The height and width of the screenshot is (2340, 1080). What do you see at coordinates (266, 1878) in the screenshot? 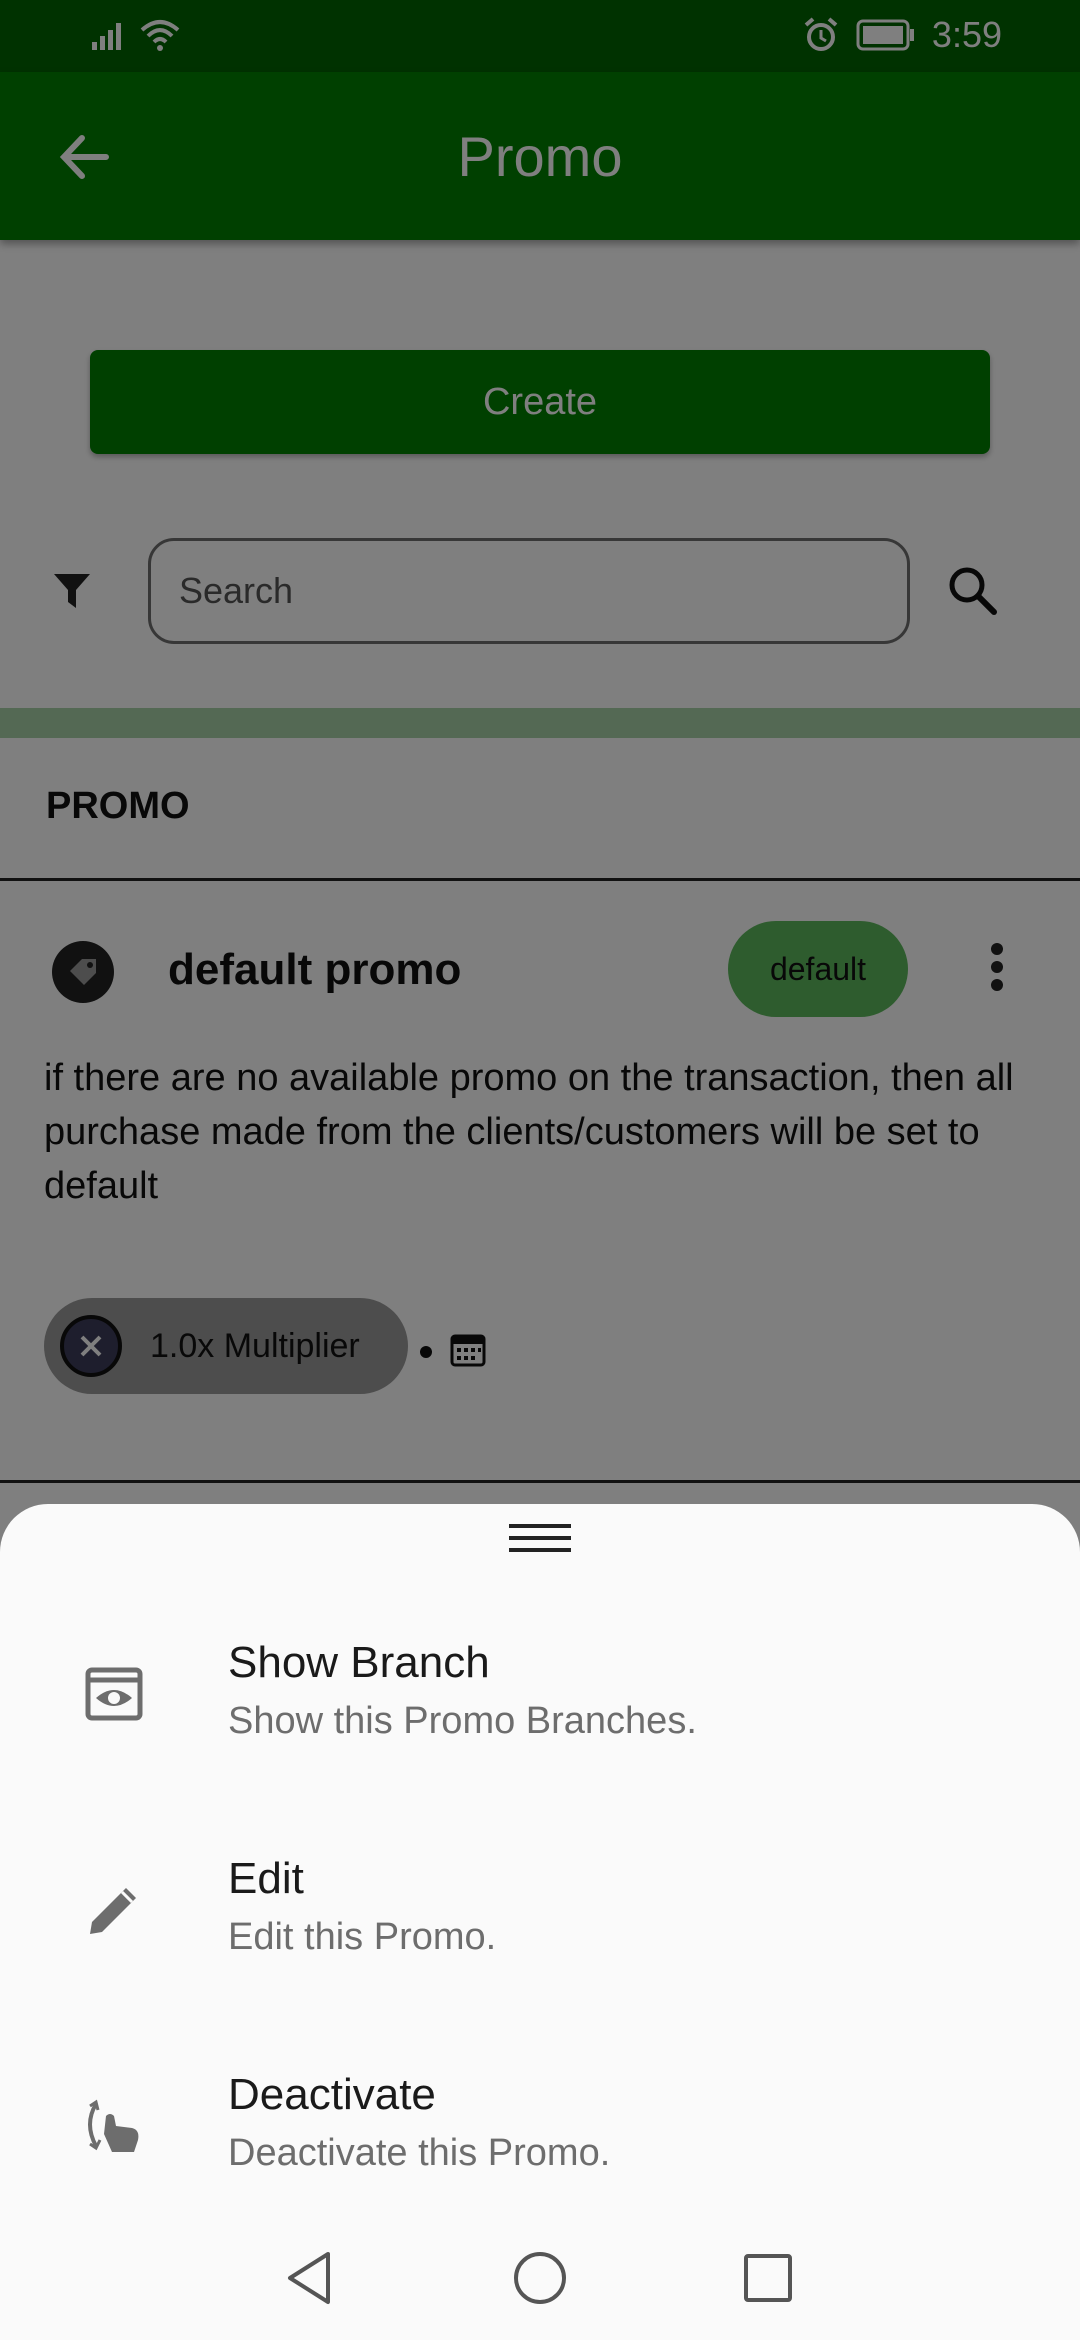
I see `sheet-item-title: Edit` at bounding box center [266, 1878].